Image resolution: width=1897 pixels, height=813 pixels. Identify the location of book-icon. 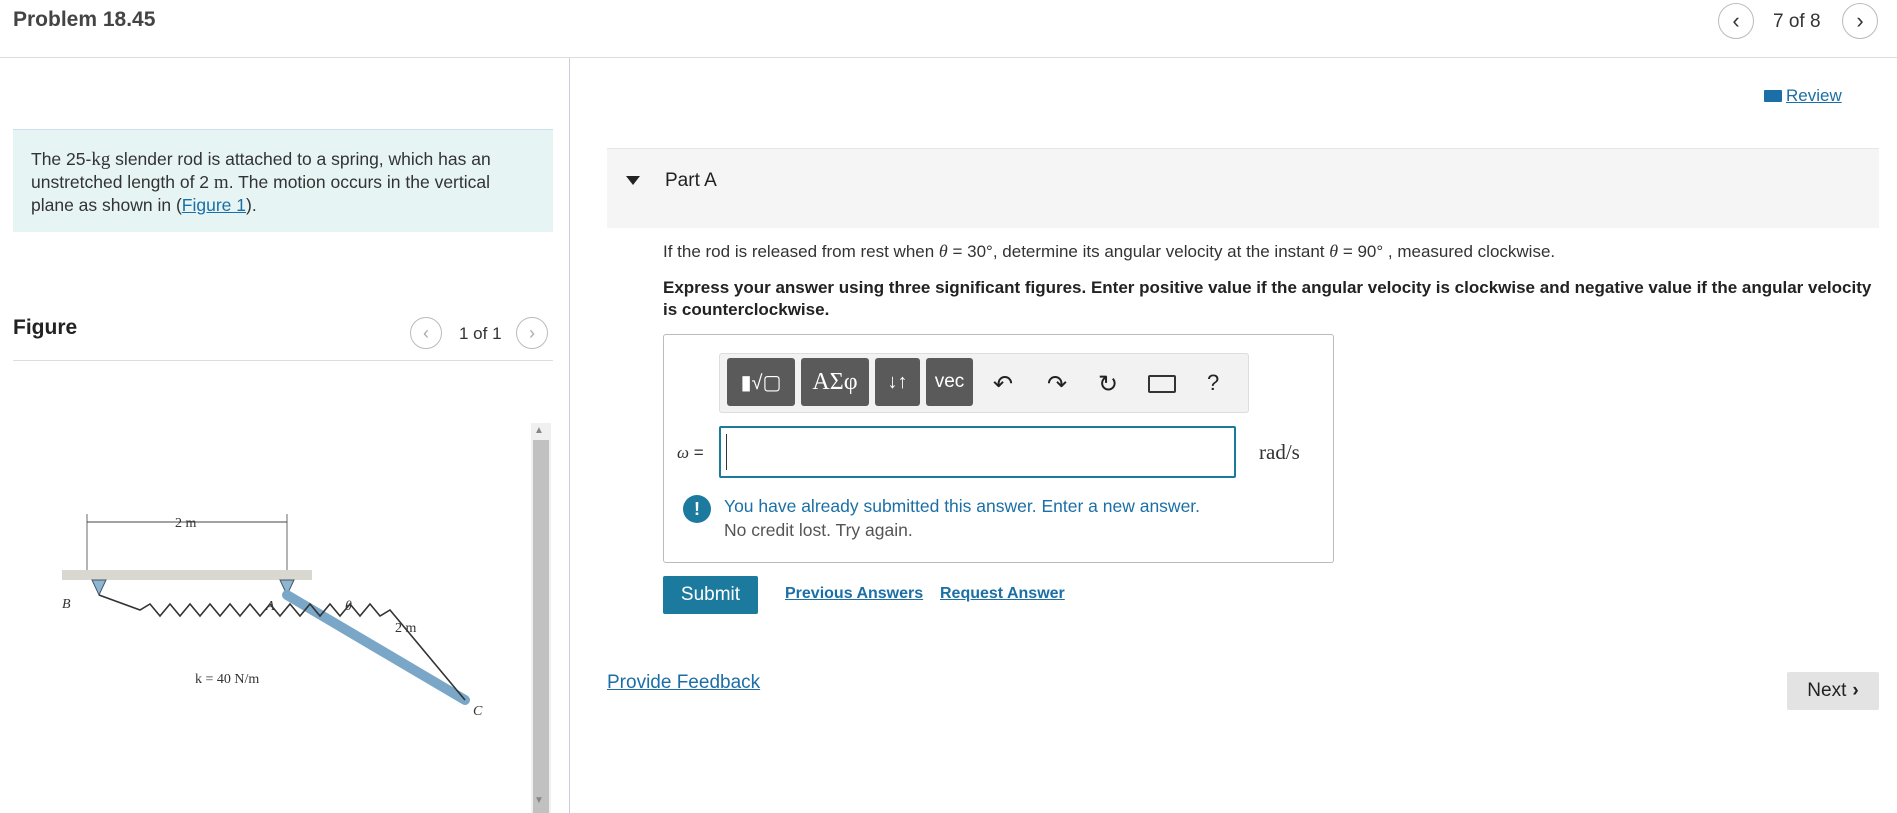
(1773, 96).